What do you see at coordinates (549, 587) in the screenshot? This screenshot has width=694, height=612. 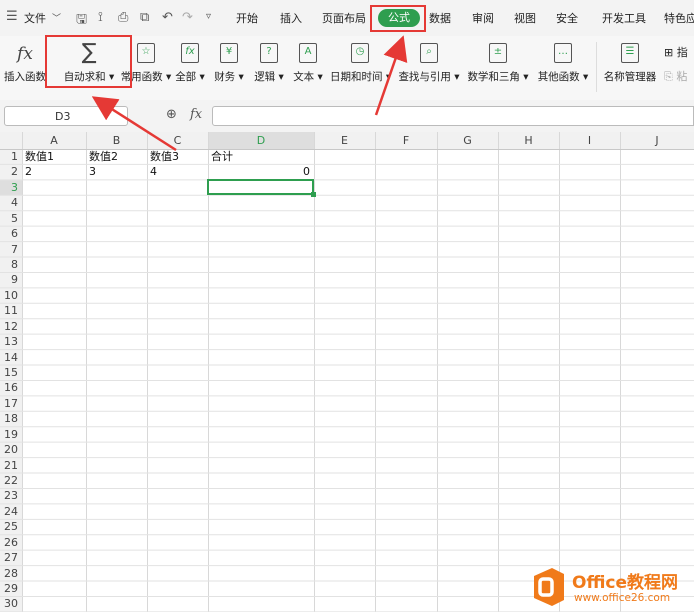 I see `office-logo-icon` at bounding box center [549, 587].